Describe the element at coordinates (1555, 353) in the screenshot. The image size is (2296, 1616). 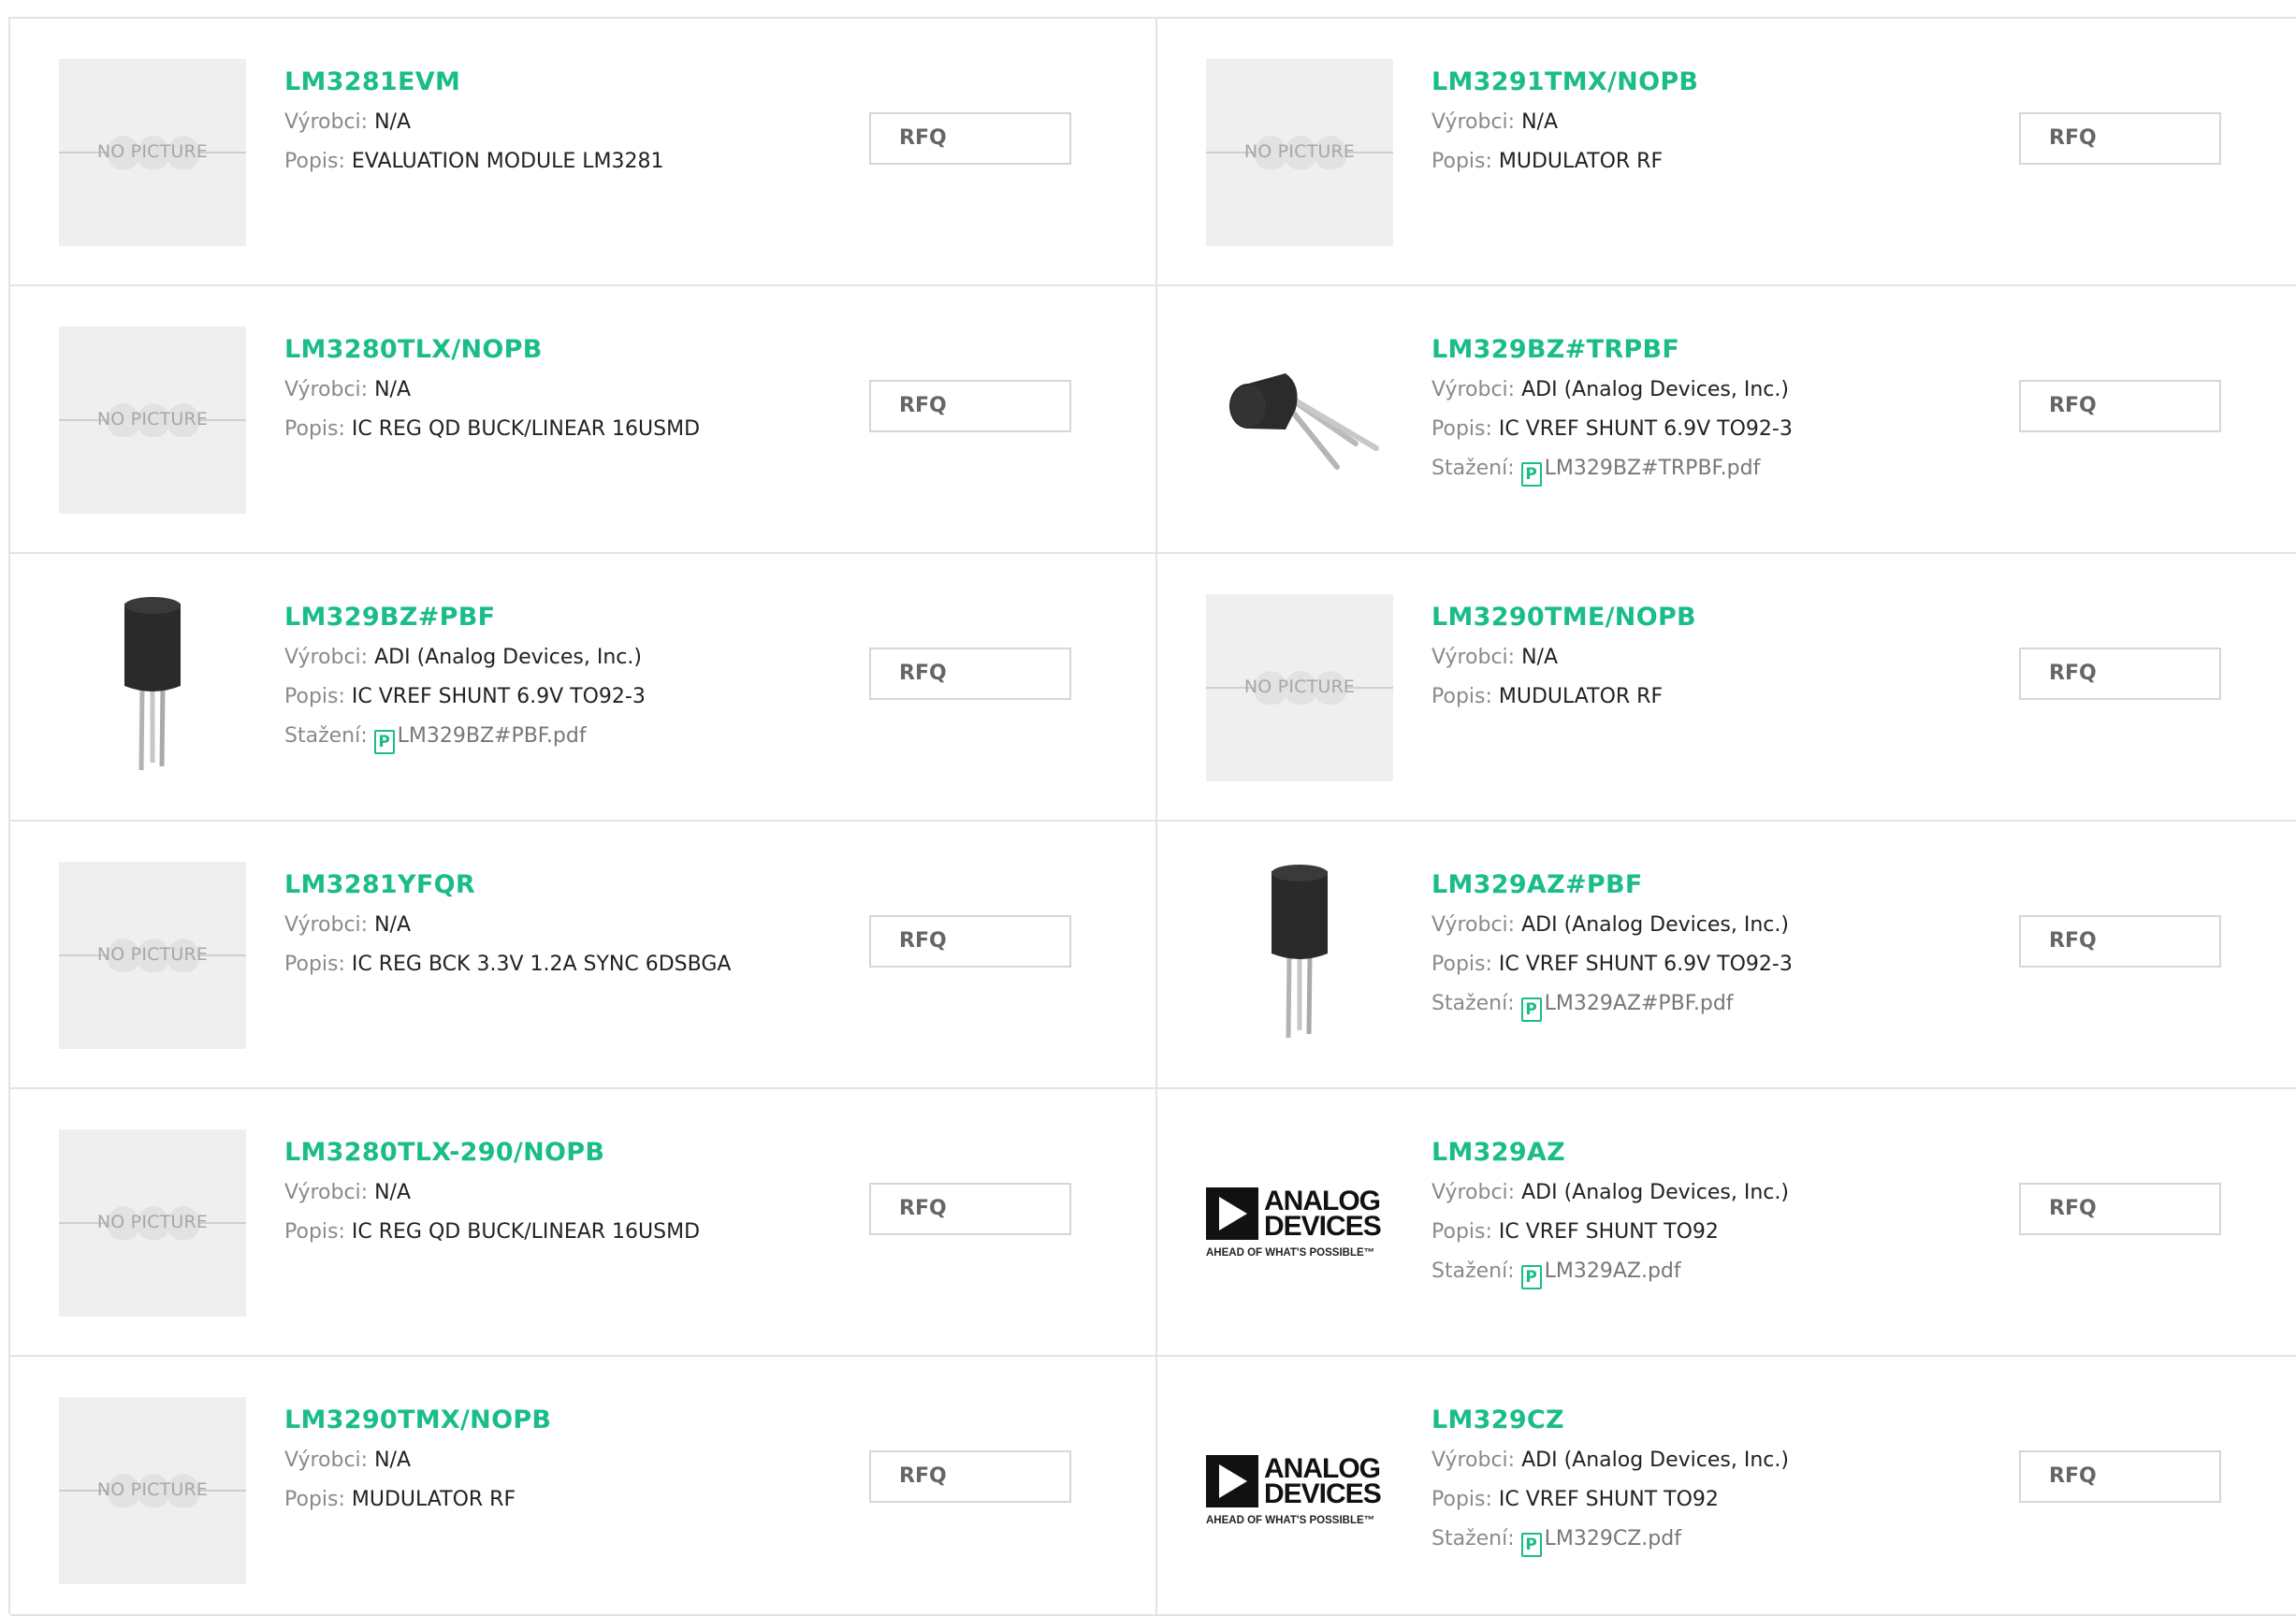
I see `part-number-link: LM329BZ#TRPBF` at that location.